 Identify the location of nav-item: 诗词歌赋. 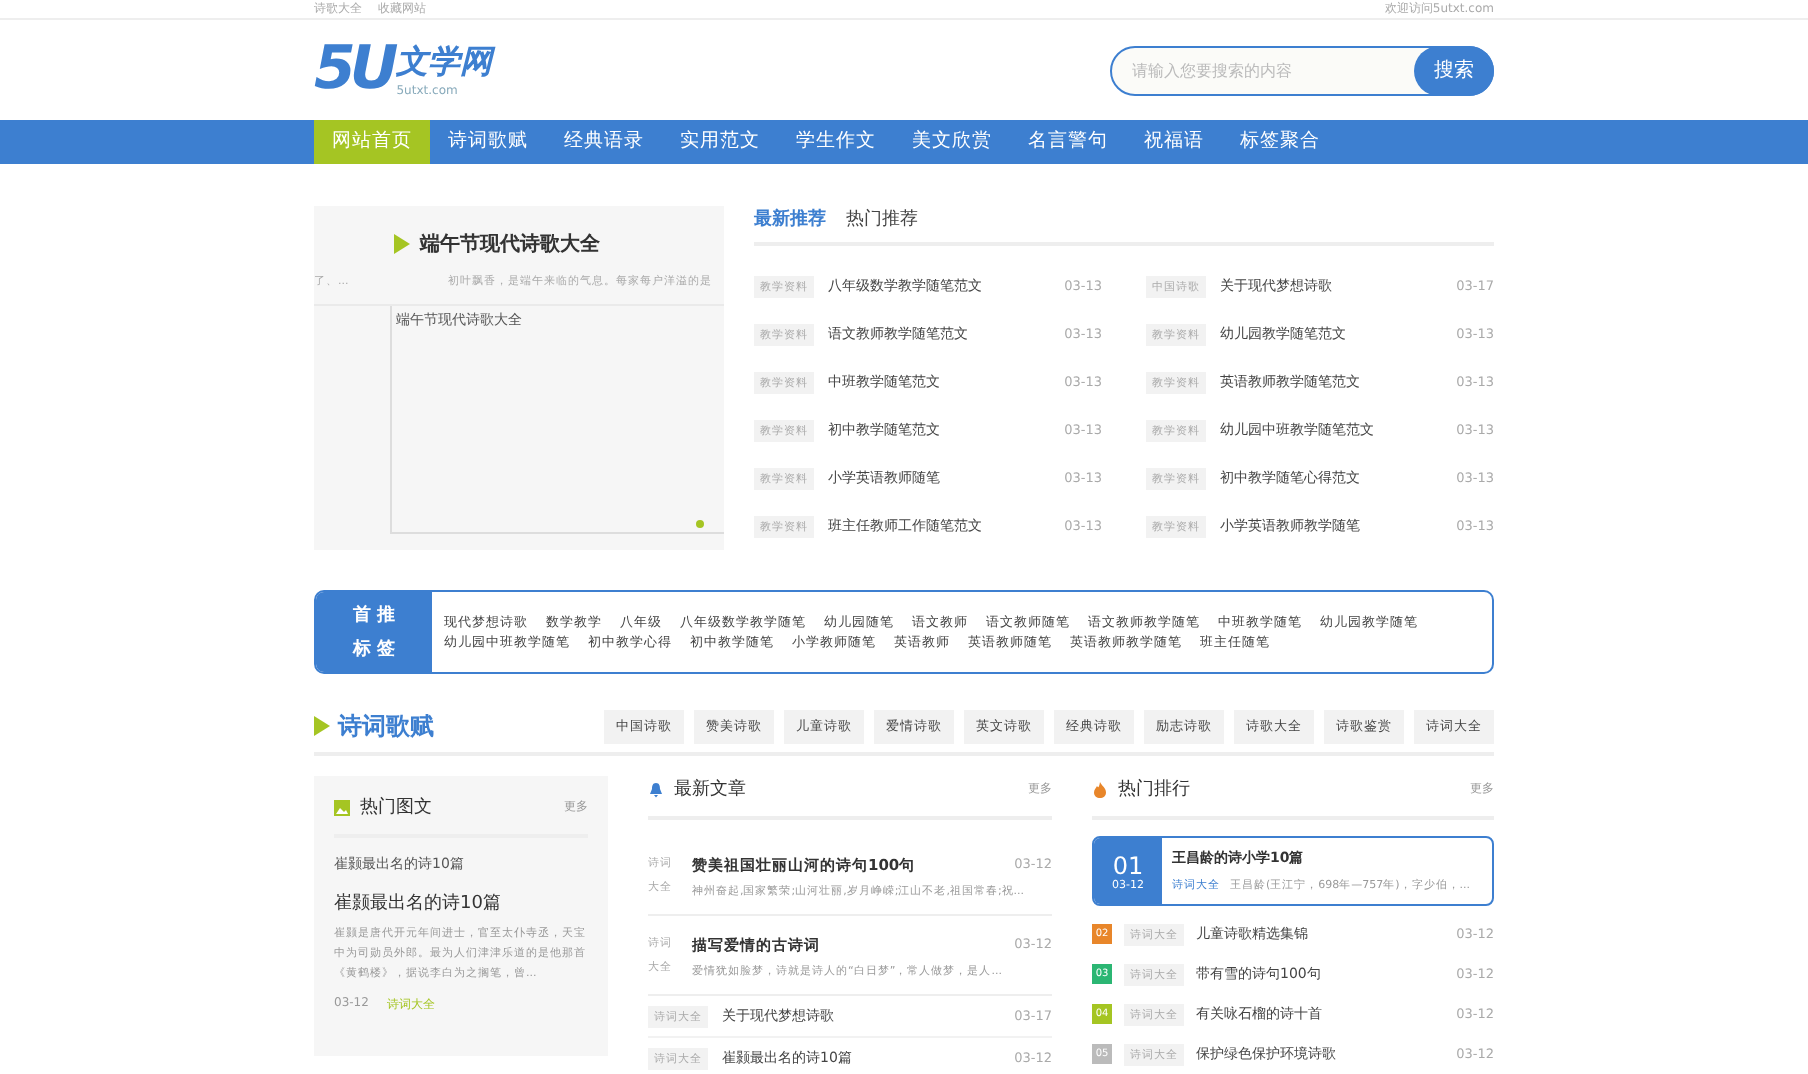
(488, 142).